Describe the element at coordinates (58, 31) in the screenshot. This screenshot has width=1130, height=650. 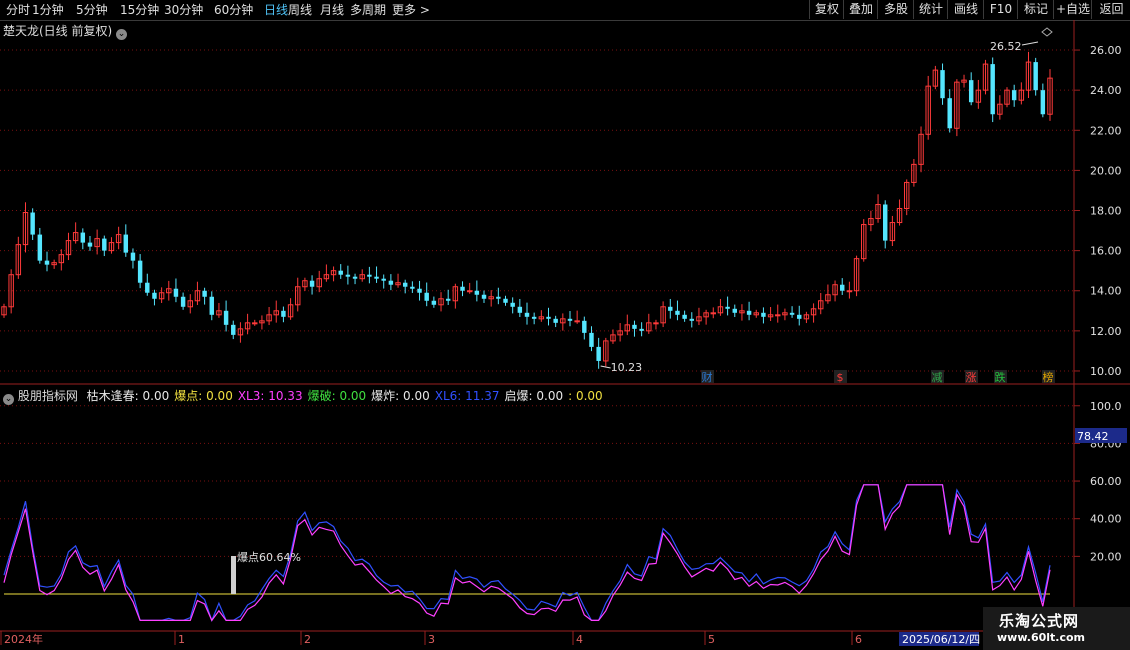
I see `stock-title: 楚天龙(日线 前复权)` at that location.